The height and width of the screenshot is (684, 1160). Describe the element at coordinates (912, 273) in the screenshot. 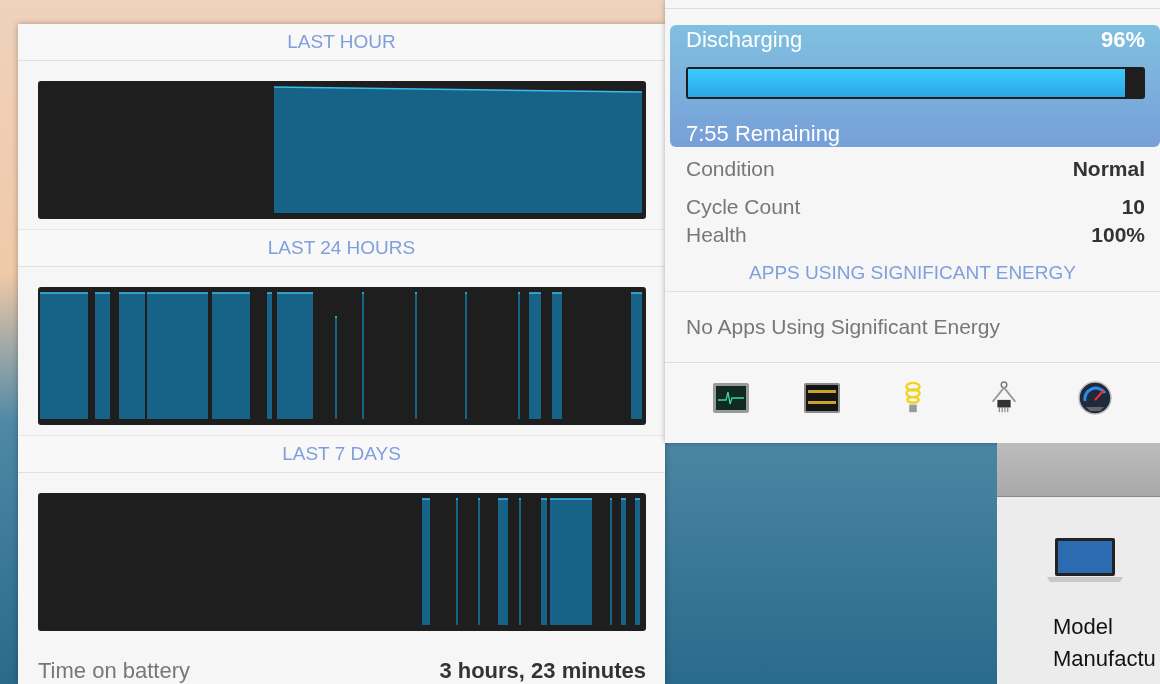

I see `section-title: APPS USING SIGNIFICANT ENERGY` at that location.